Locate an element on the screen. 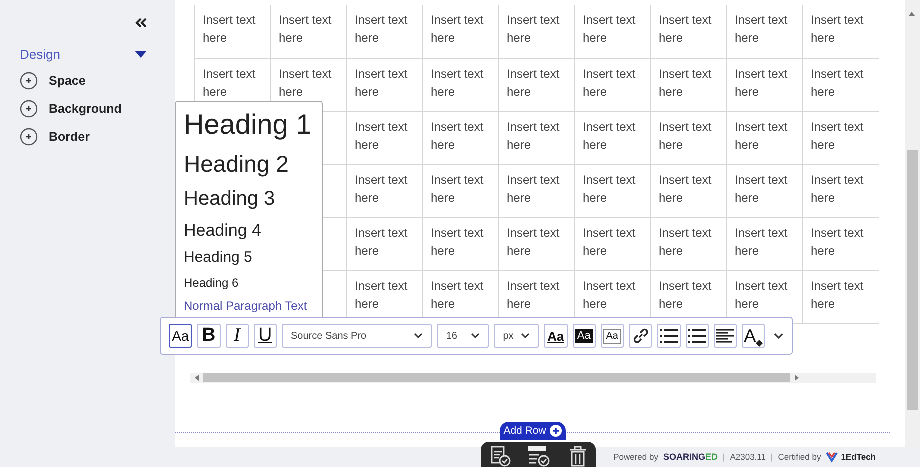 Image resolution: width=920 pixels, height=467 pixels. add-row-button: Add Row is located at coordinates (533, 431).